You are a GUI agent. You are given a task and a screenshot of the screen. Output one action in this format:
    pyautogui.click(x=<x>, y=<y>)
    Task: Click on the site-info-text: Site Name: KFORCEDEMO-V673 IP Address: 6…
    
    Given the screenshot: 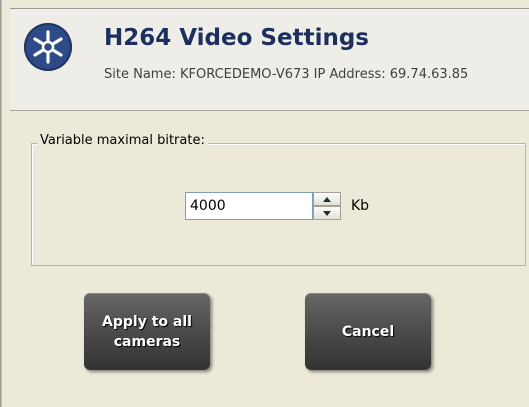 What is the action you would take?
    pyautogui.click(x=286, y=74)
    